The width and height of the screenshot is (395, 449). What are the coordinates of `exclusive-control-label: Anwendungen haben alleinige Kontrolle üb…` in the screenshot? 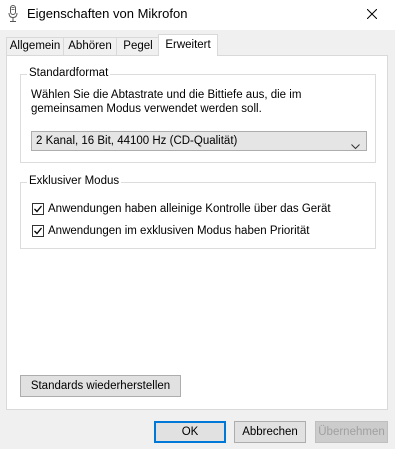 It's located at (189, 209).